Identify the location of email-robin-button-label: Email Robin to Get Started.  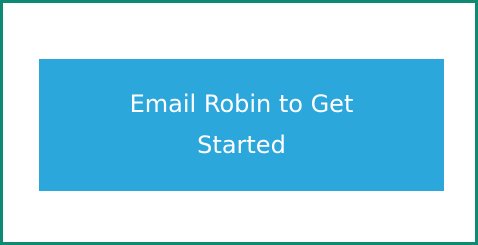
(241, 124).